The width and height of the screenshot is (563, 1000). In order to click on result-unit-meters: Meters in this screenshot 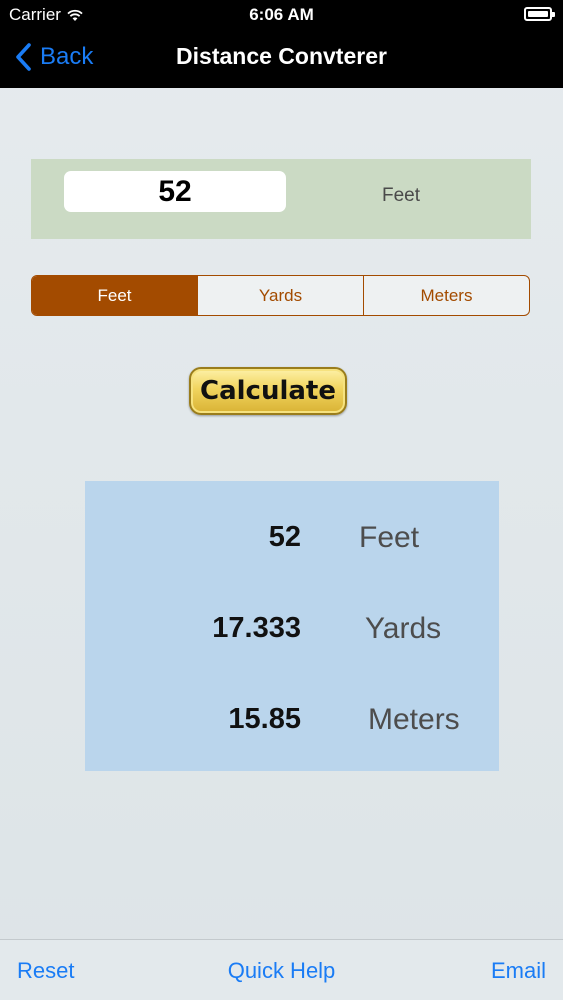, I will do `click(414, 719)`.